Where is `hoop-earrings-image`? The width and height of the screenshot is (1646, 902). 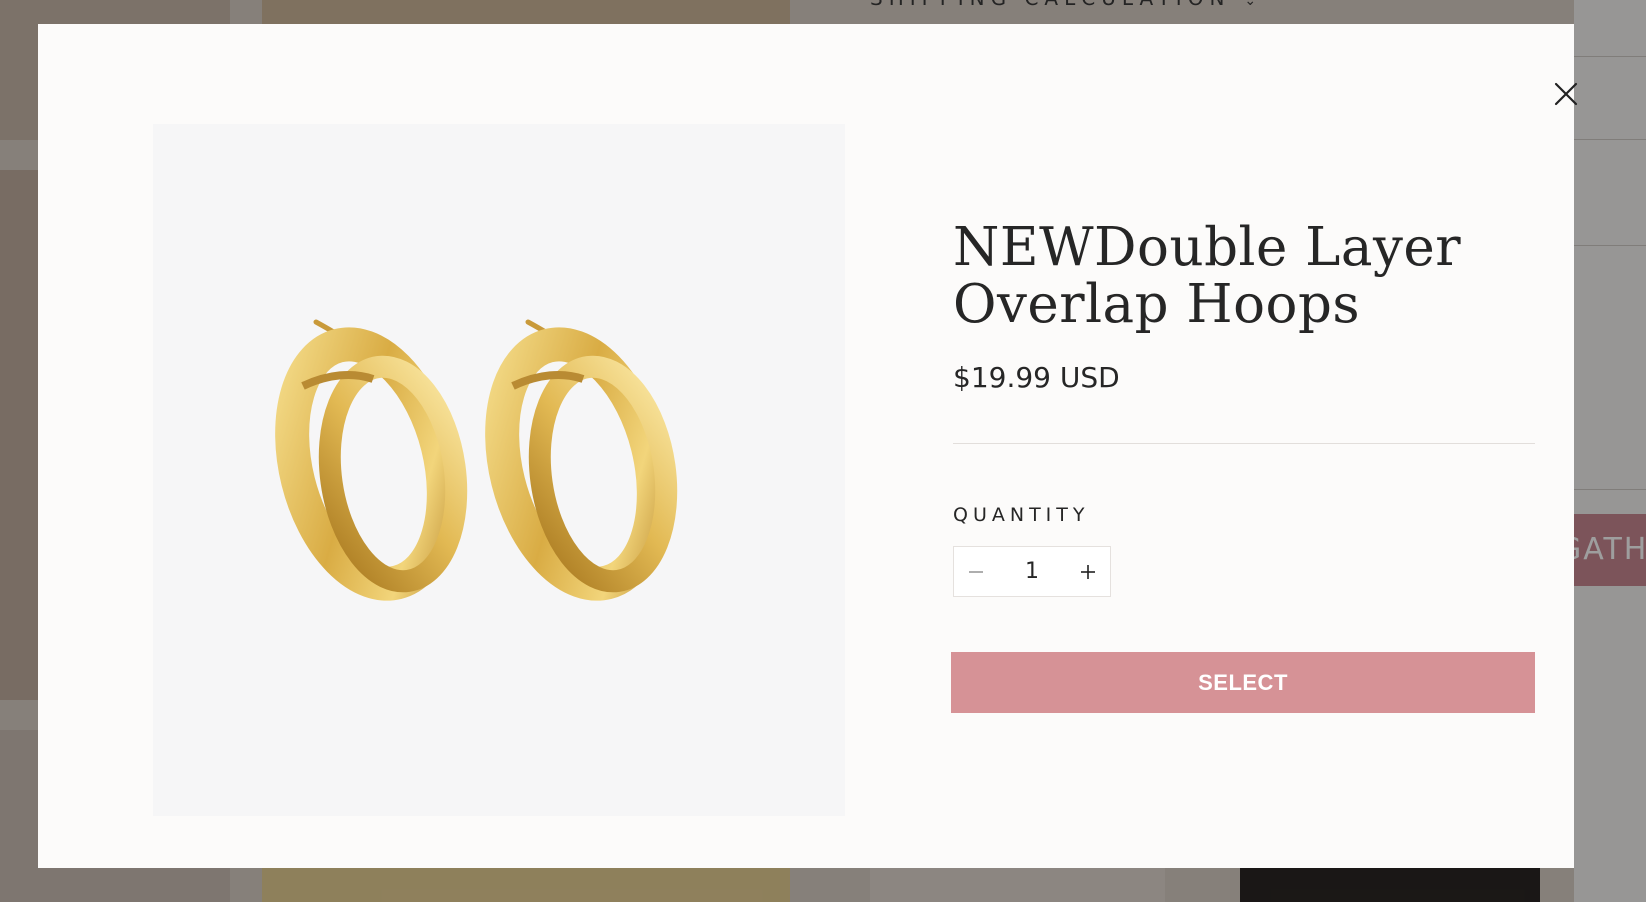 hoop-earrings-image is located at coordinates (476, 460).